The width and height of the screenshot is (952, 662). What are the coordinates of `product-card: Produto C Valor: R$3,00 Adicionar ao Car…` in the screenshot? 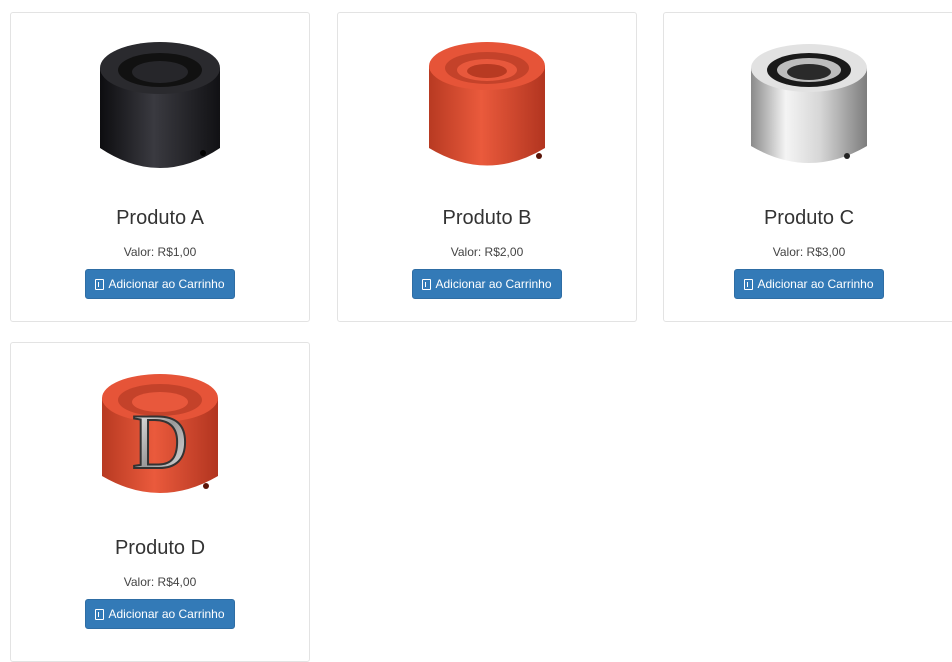 It's located at (807, 167).